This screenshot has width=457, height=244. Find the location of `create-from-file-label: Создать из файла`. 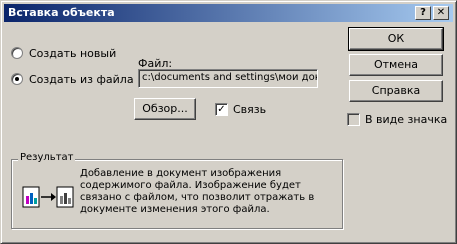

create-from-file-label: Создать из файла is located at coordinates (81, 79).